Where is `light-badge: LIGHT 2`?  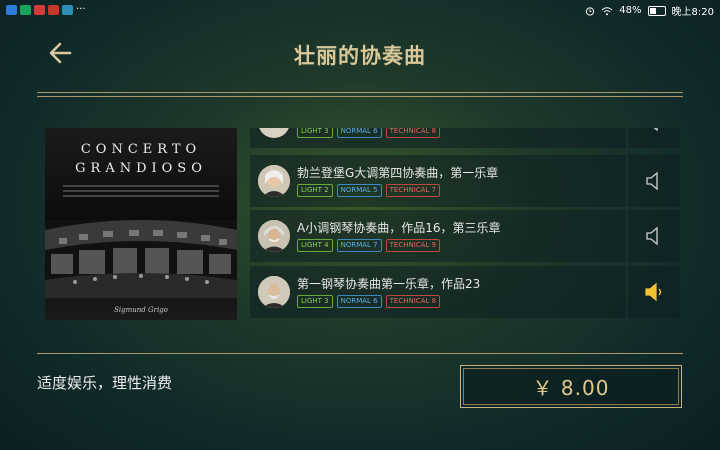 light-badge: LIGHT 2 is located at coordinates (315, 190).